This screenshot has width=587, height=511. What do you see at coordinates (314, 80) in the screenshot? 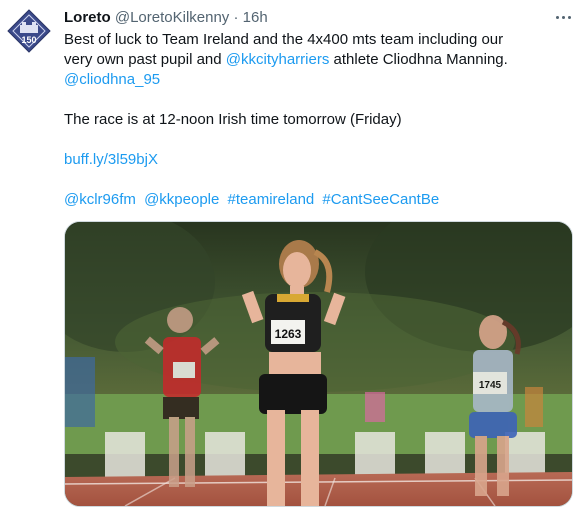
I see `tweet-line-3: @cliodhna_95` at bounding box center [314, 80].